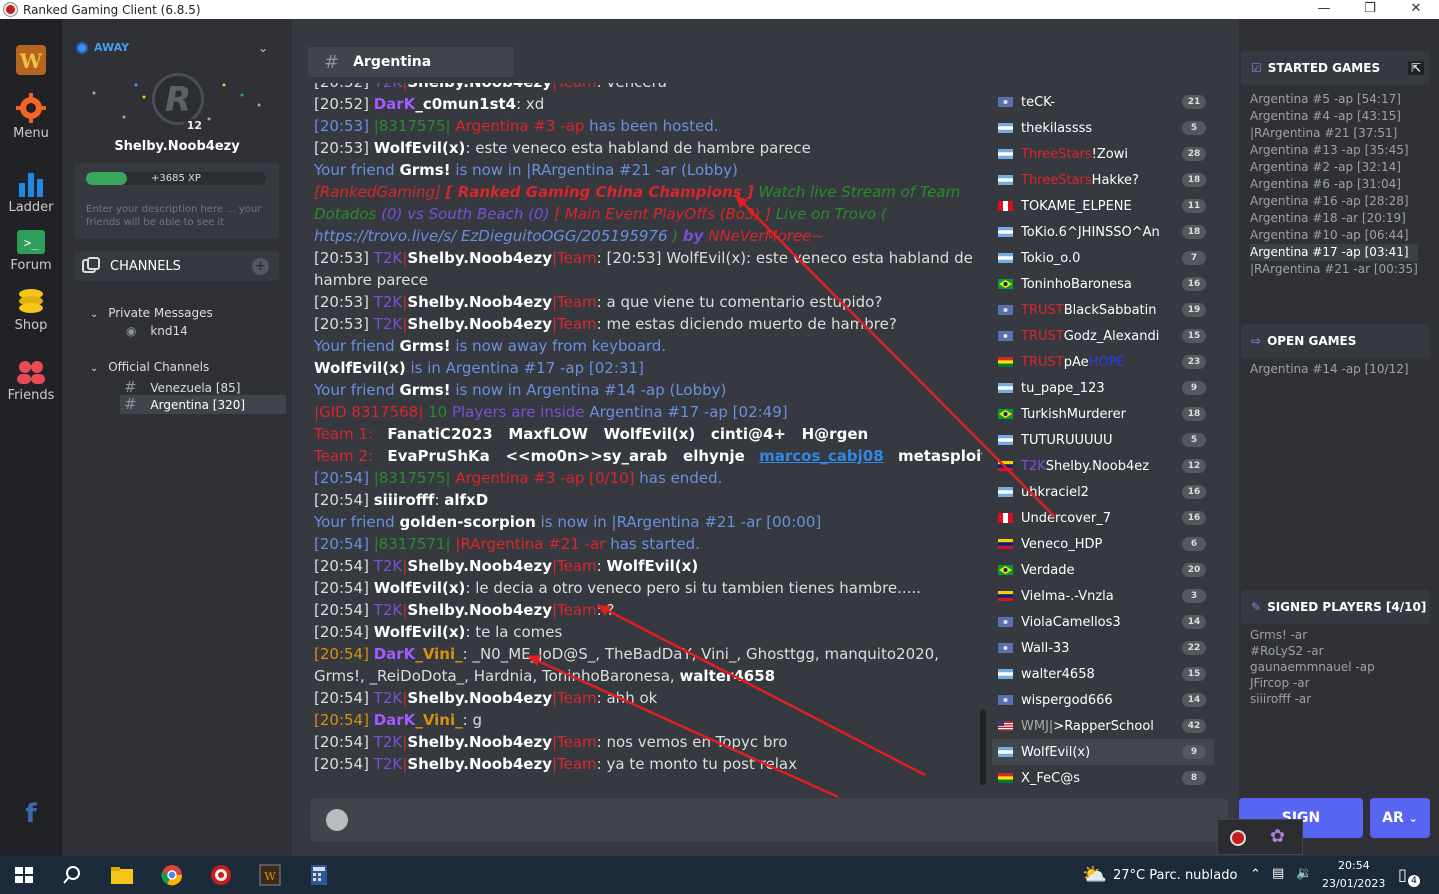 This screenshot has width=1439, height=894. Describe the element at coordinates (337, 820) in the screenshot. I see `emoji-icon` at that location.